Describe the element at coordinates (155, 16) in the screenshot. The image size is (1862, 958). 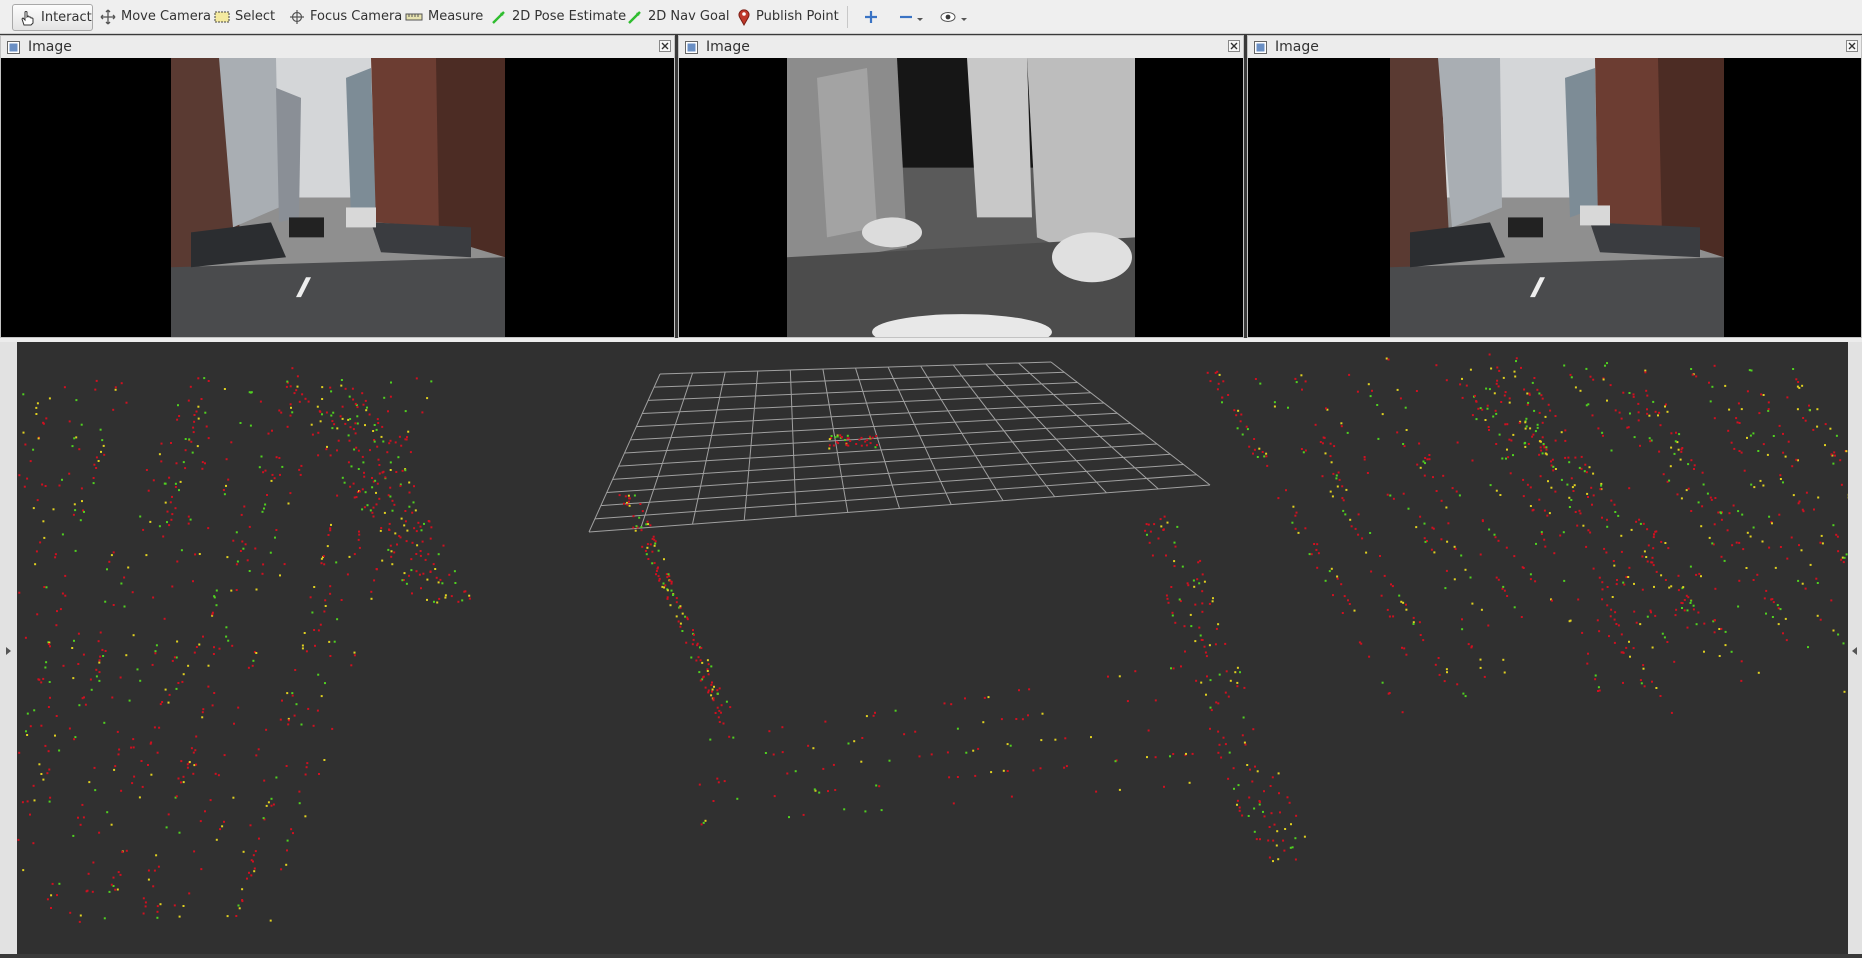
I see `move-camera-tool-button: Move Camera` at that location.